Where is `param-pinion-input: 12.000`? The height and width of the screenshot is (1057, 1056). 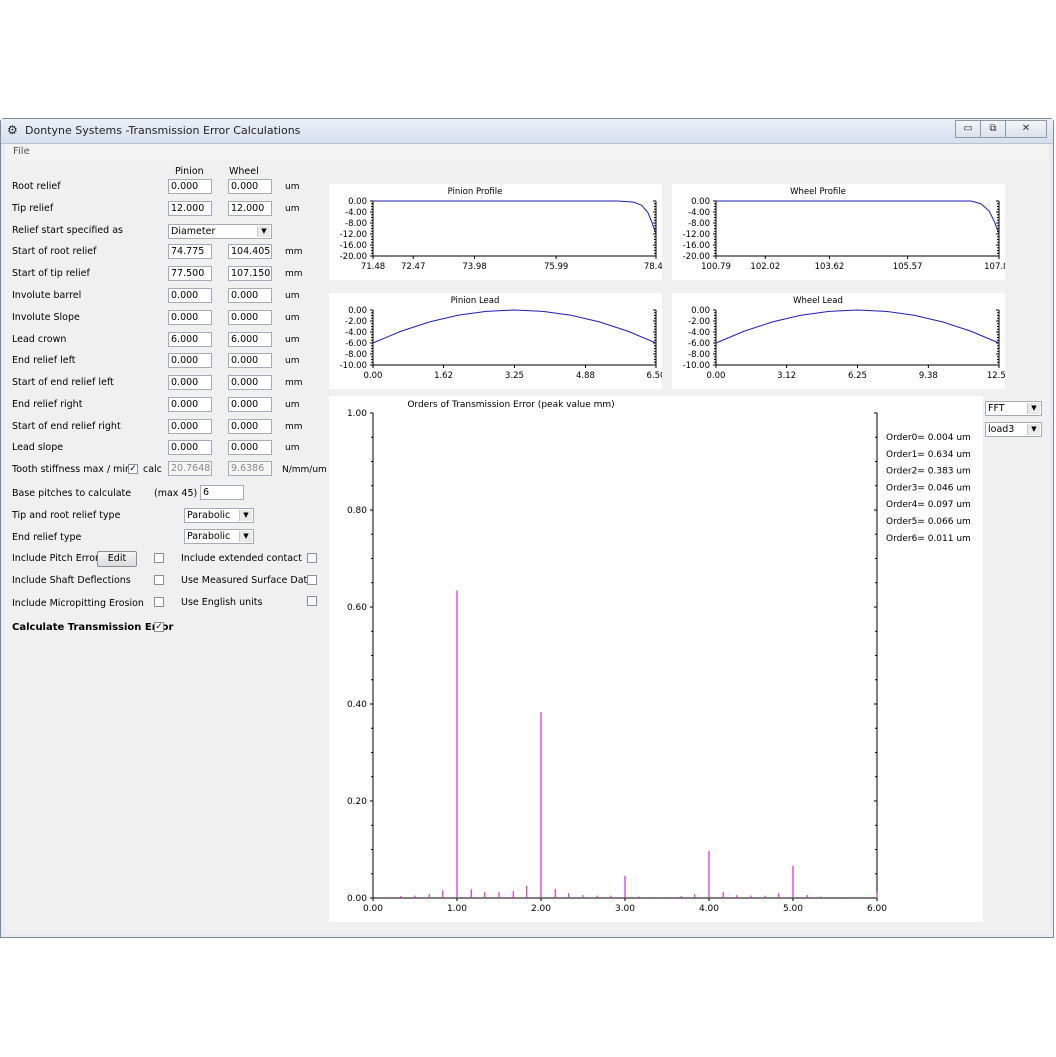 param-pinion-input: 12.000 is located at coordinates (190, 208).